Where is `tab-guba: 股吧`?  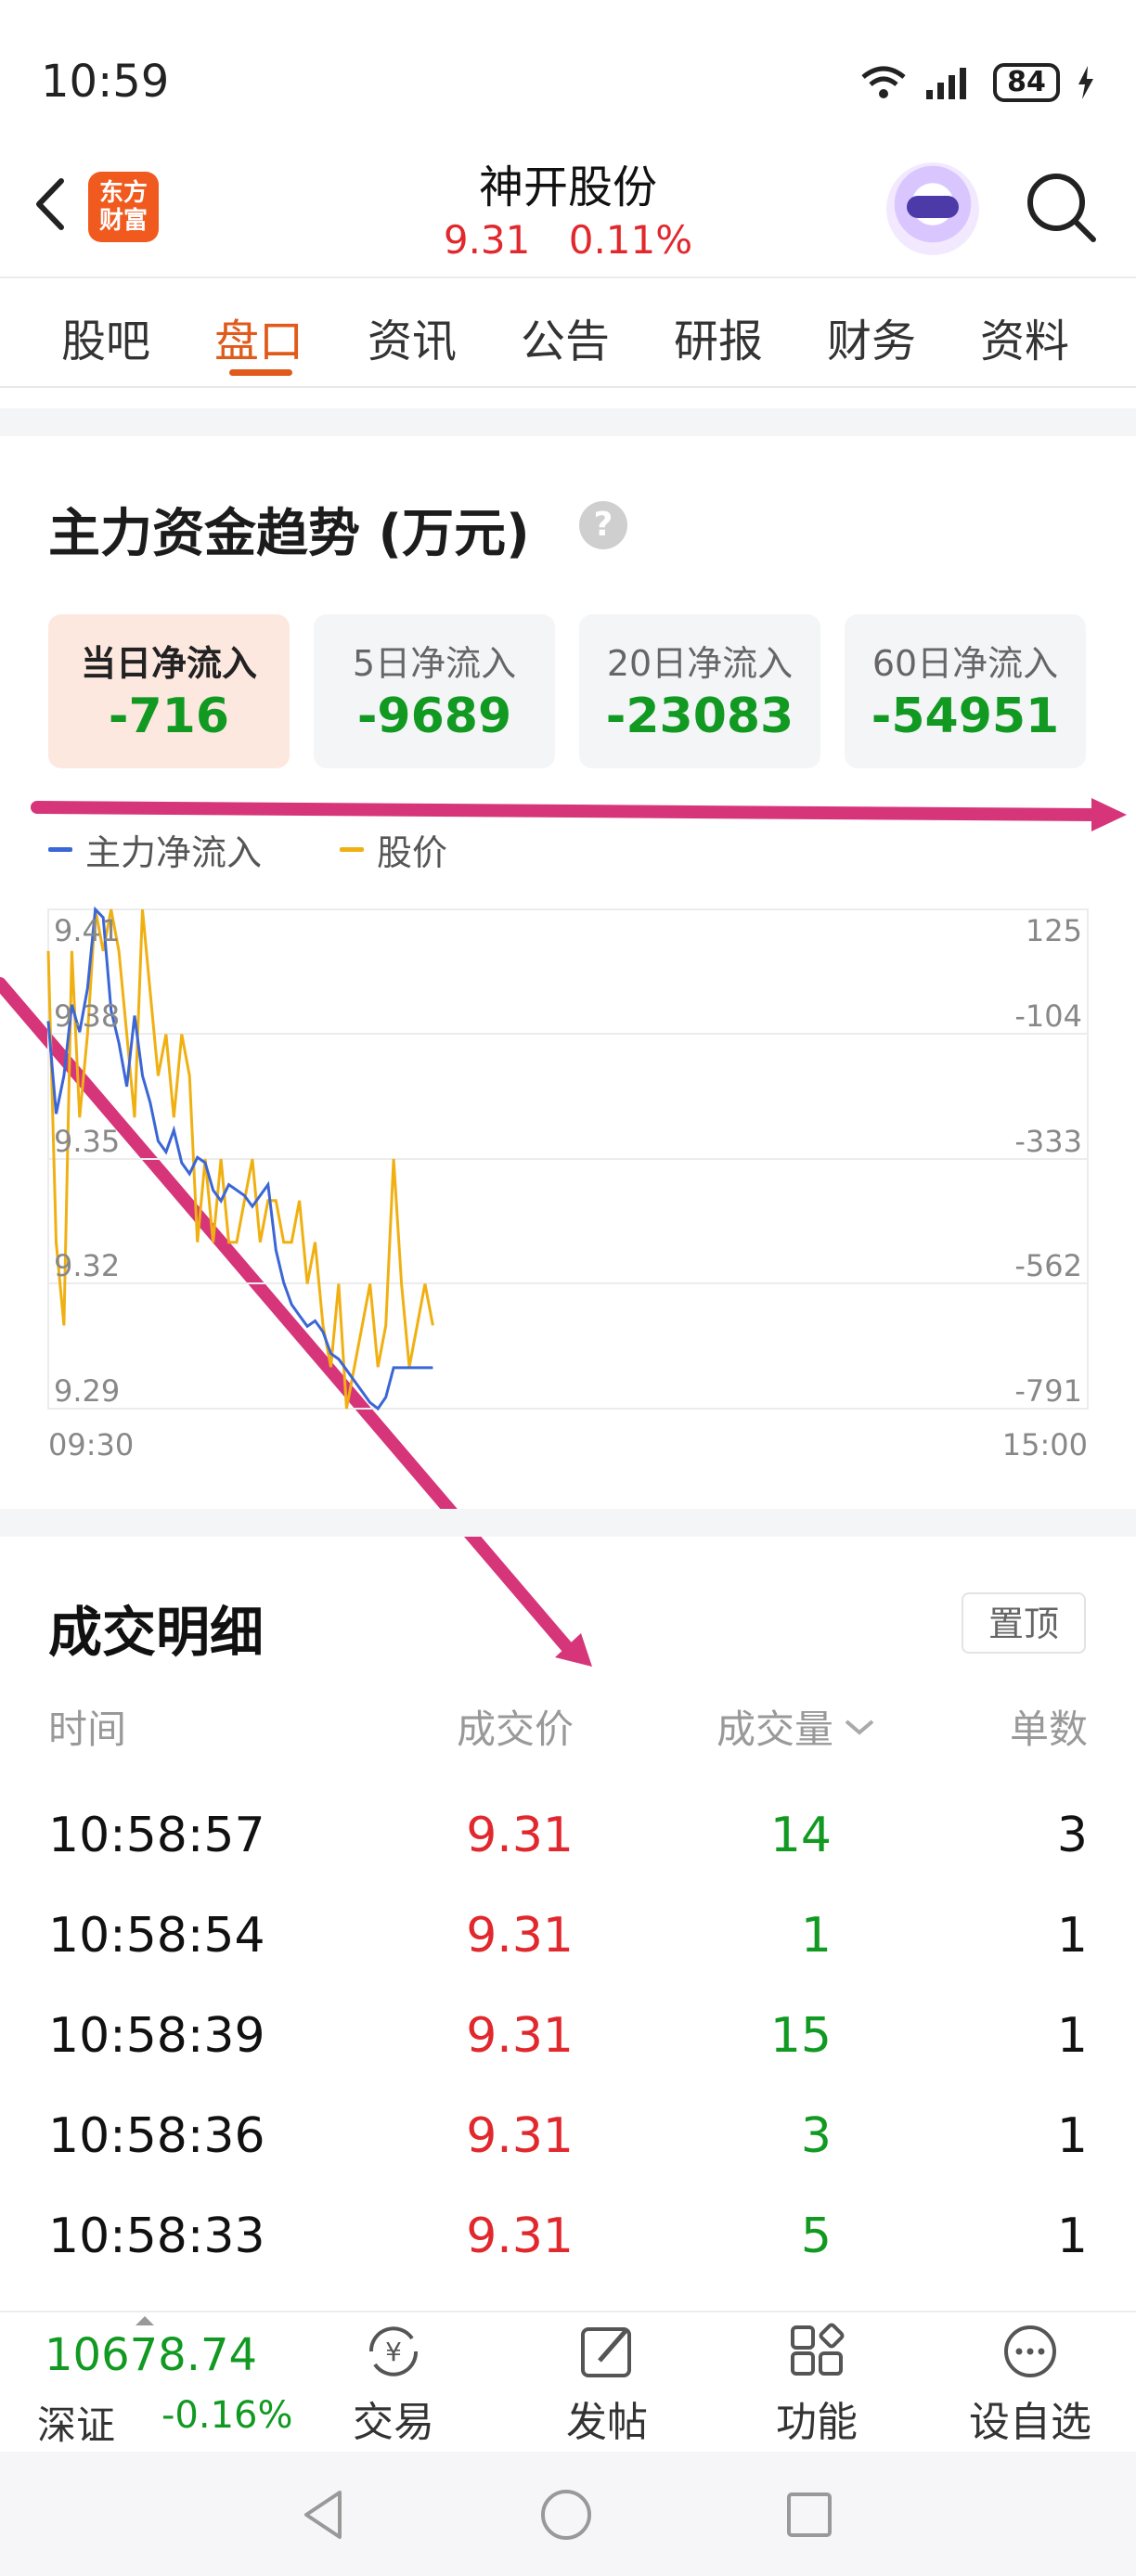
tab-guba: 股吧 is located at coordinates (105, 336).